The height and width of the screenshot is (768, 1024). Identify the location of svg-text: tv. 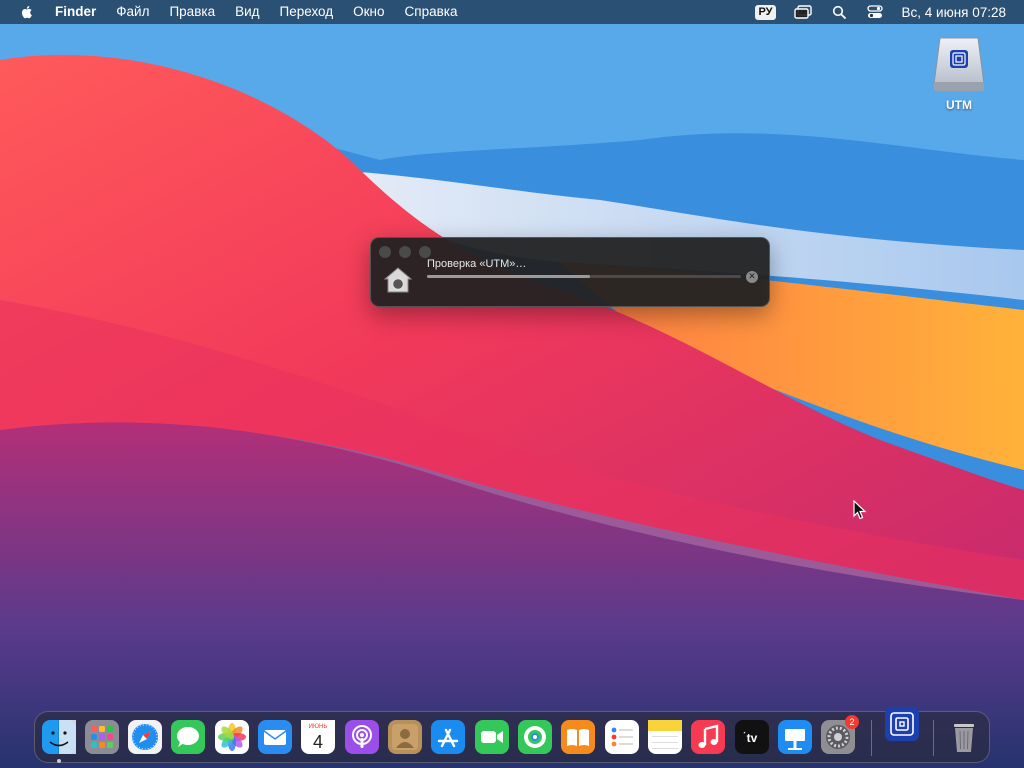
(752, 738).